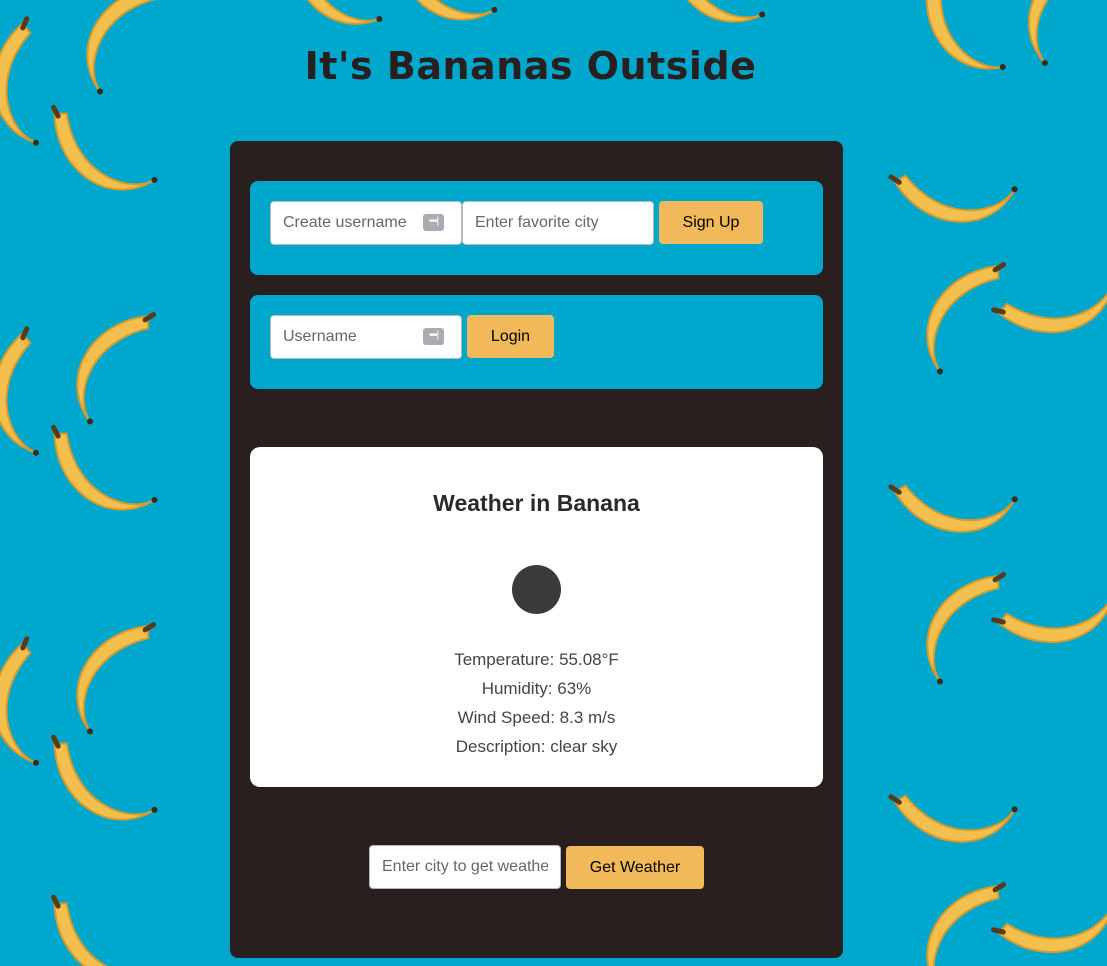 This screenshot has width=1107, height=966. Describe the element at coordinates (536, 659) in the screenshot. I see `temperature-text: Temperature: 55.08°F` at that location.